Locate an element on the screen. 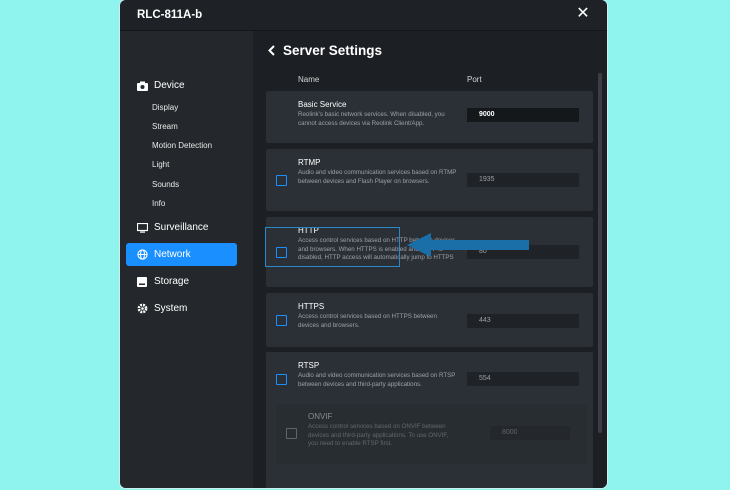 The height and width of the screenshot is (490, 730). sidebar-item-label: System is located at coordinates (171, 308).